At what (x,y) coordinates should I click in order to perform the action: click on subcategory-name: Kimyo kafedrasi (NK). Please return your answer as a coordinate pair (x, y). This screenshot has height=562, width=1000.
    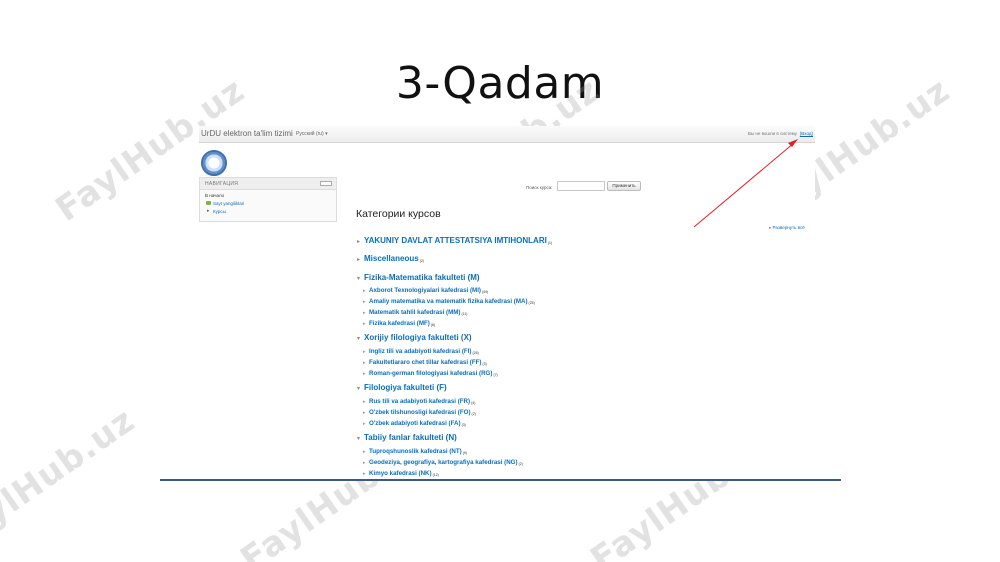
    Looking at the image, I should click on (400, 473).